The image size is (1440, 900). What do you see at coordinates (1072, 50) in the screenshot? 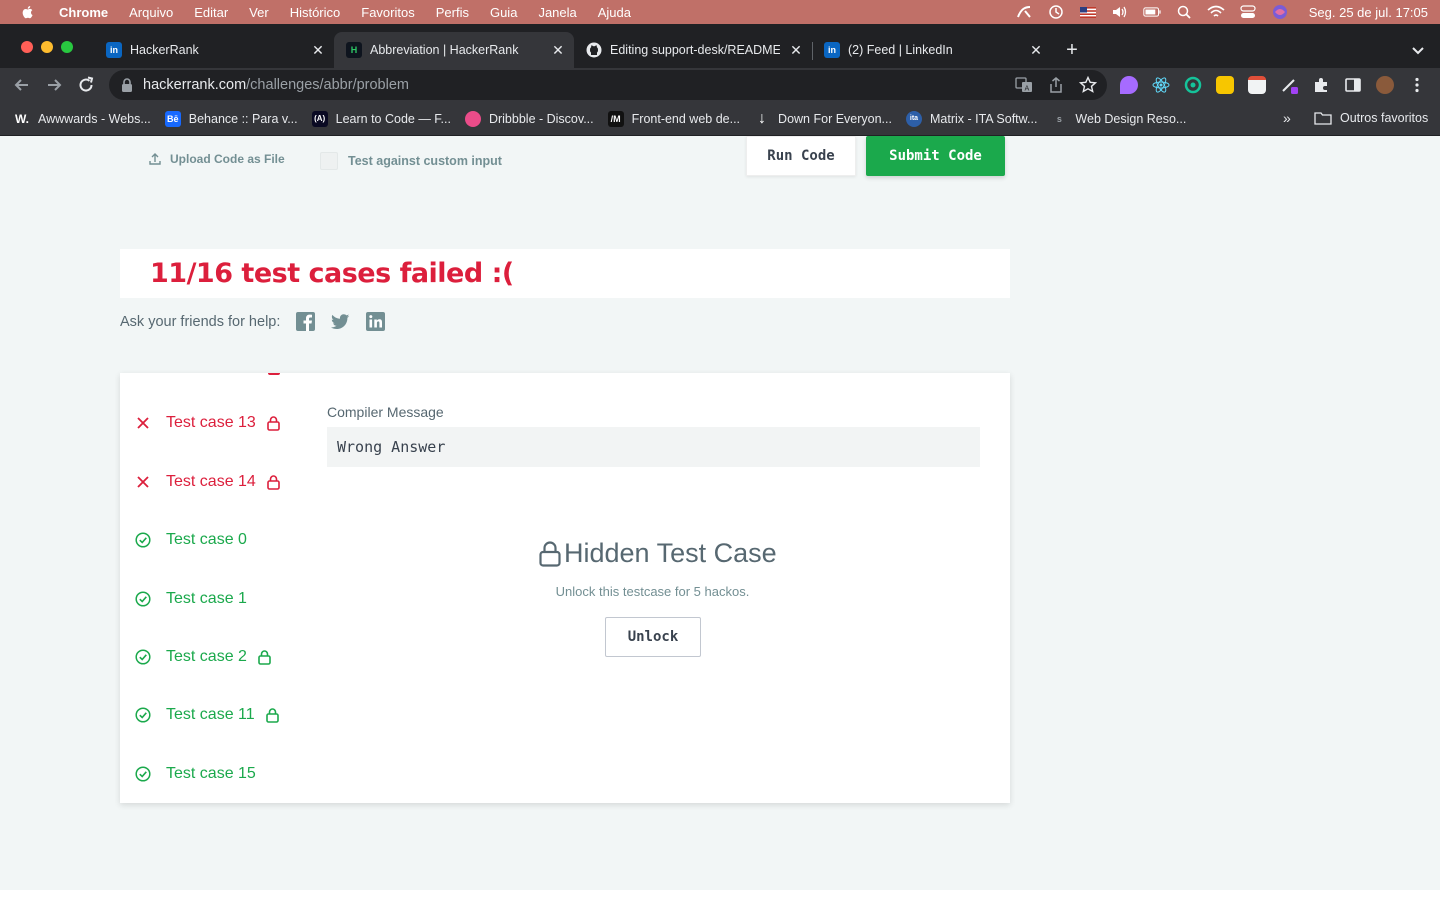
I see `new-tab-button: +` at bounding box center [1072, 50].